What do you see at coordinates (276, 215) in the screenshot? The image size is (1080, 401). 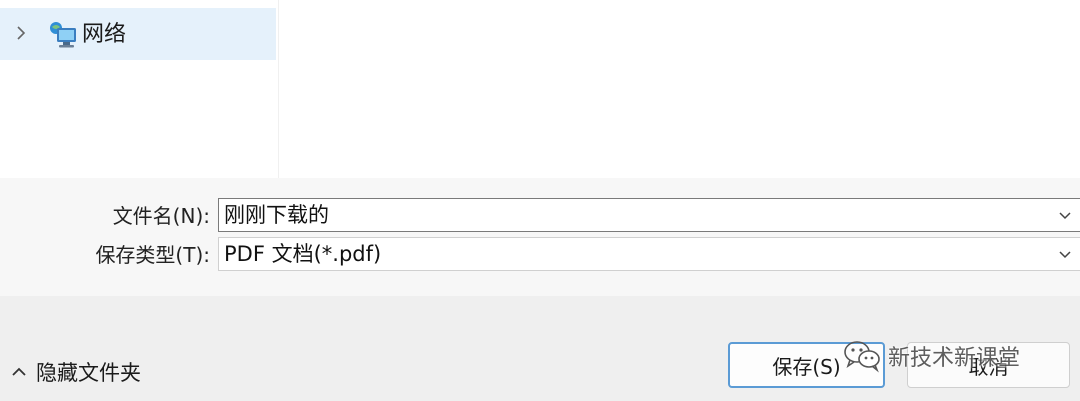 I see `filename-value: 刚刚下载的` at bounding box center [276, 215].